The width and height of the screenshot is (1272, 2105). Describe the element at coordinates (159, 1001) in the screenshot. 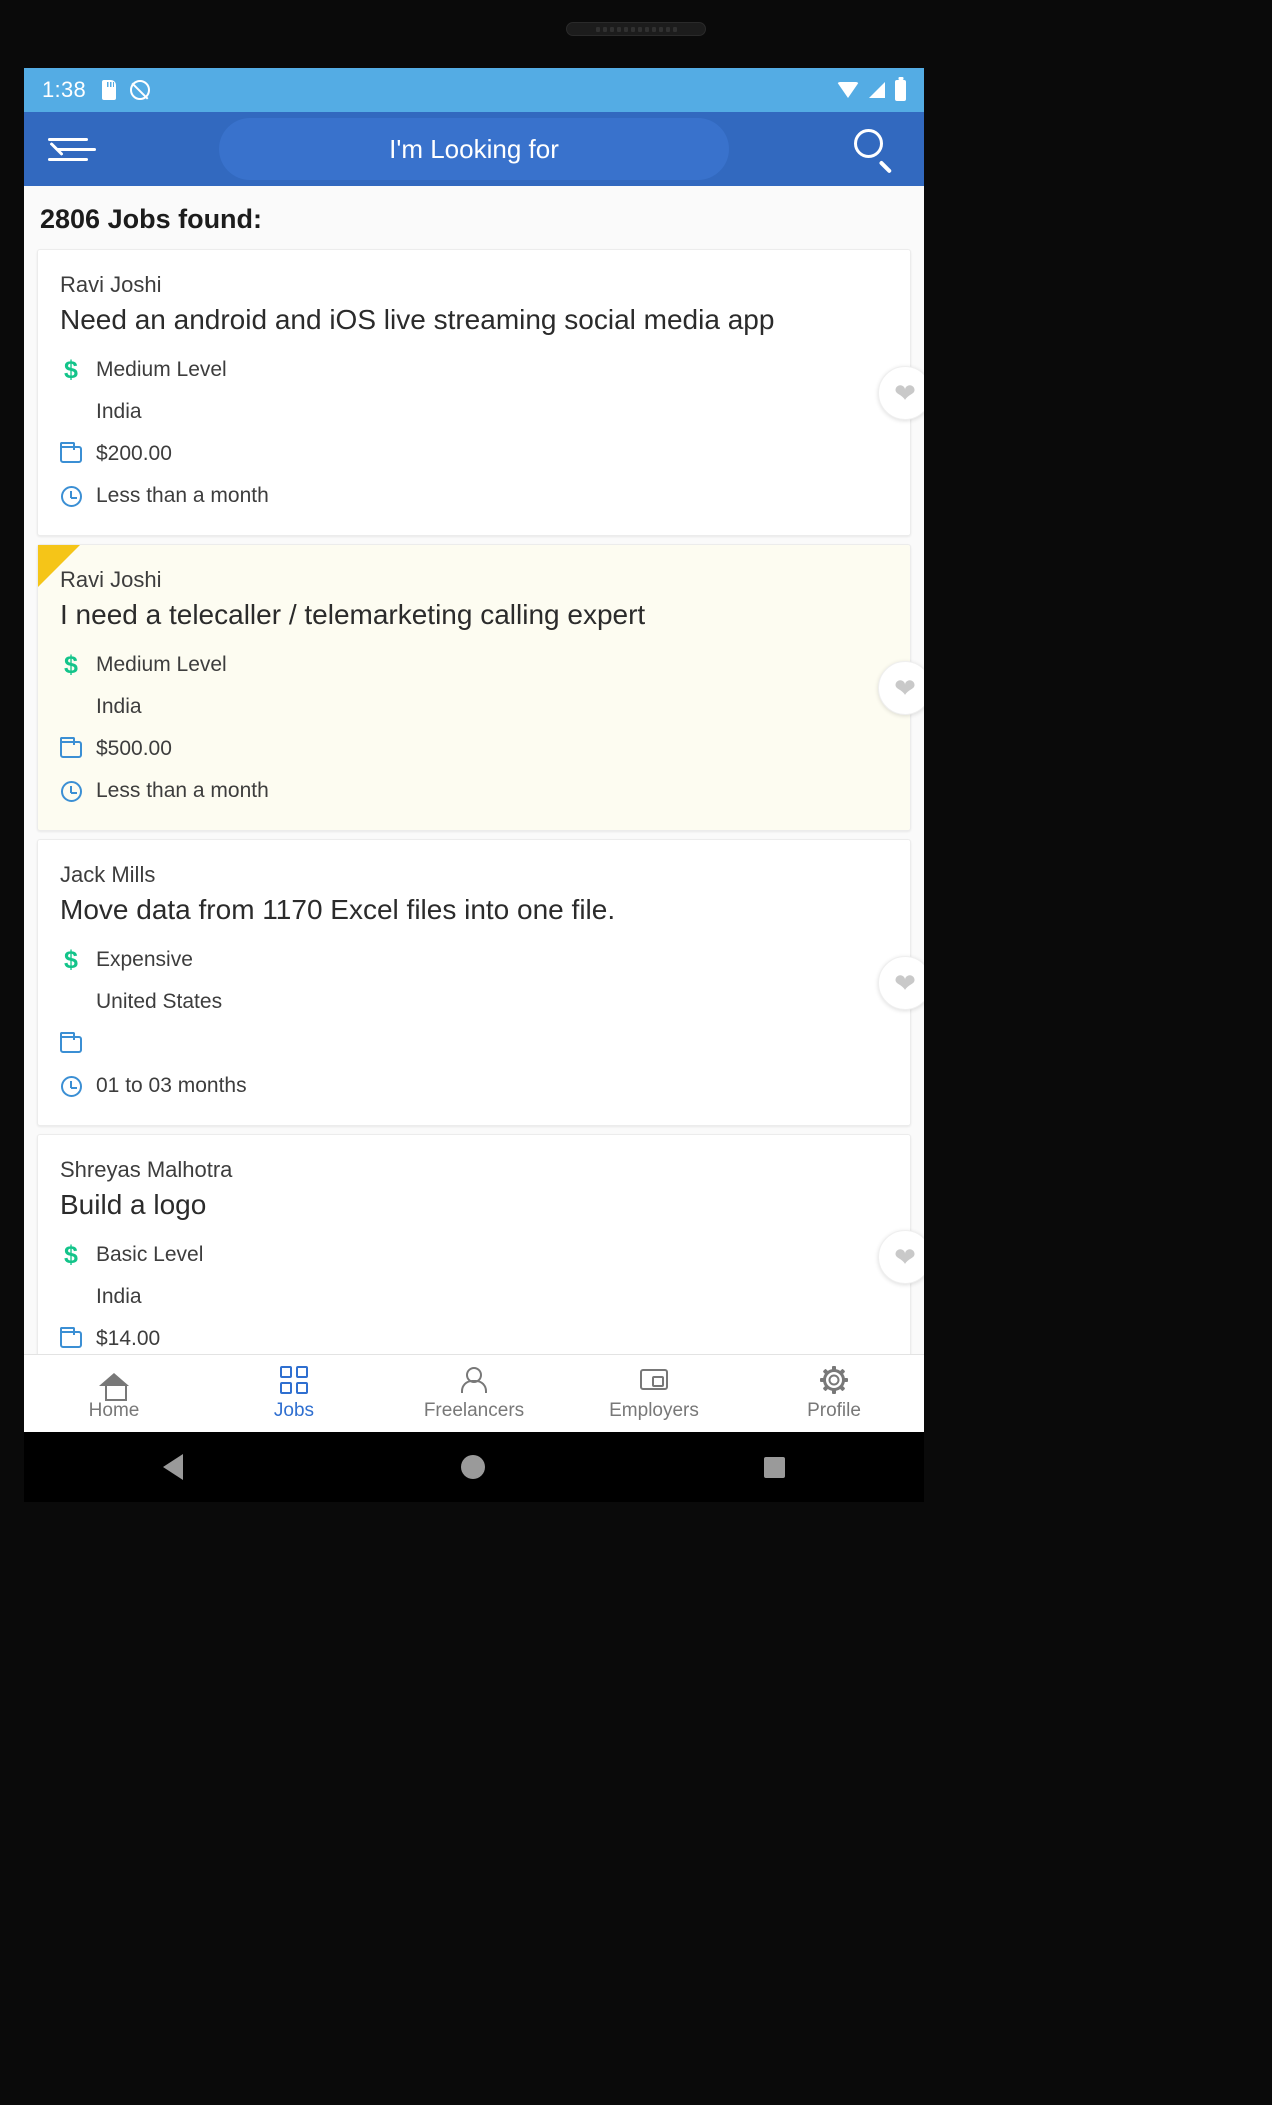

I see `job-location: United States` at that location.